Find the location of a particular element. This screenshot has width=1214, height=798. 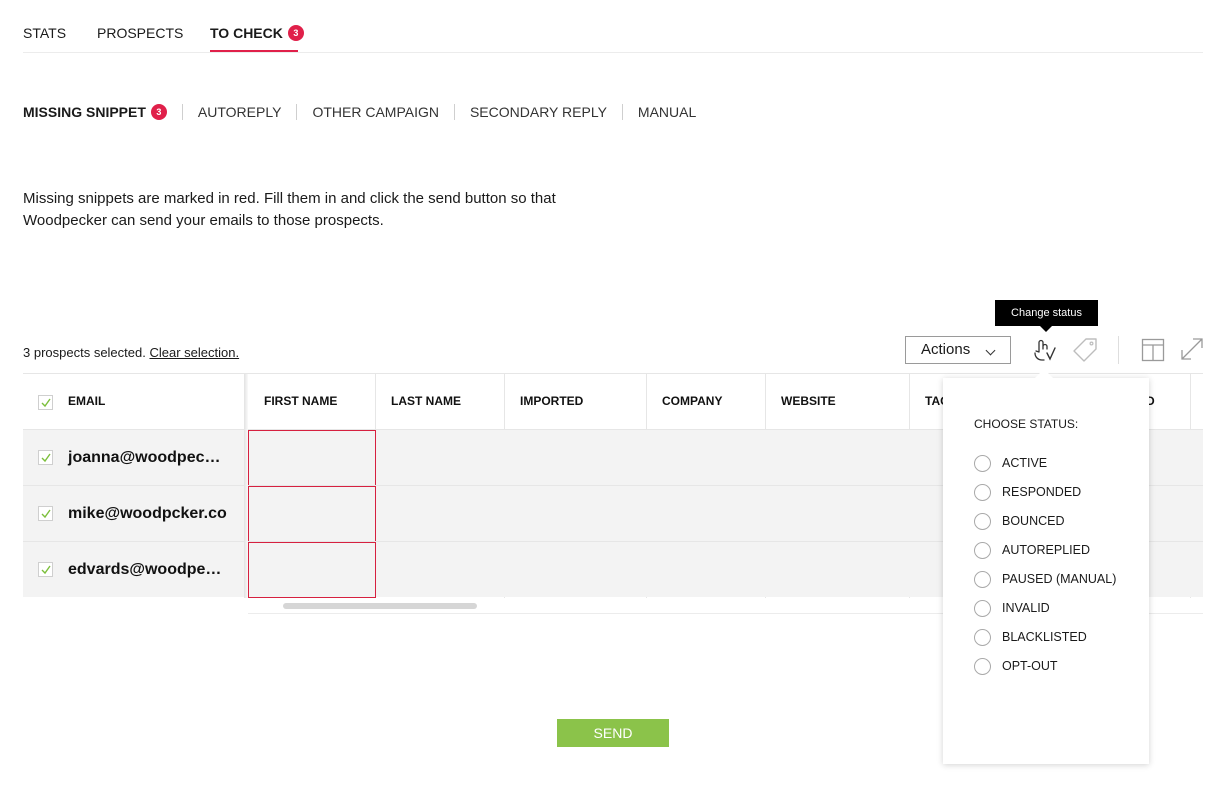

selection-count-text: 3 prospects selected. is located at coordinates (84, 352).